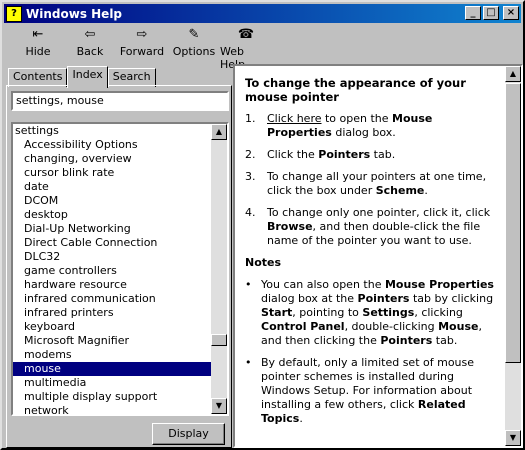 Image resolution: width=525 pixels, height=450 pixels. Describe the element at coordinates (511, 13) in the screenshot. I see `close-button: ×` at that location.